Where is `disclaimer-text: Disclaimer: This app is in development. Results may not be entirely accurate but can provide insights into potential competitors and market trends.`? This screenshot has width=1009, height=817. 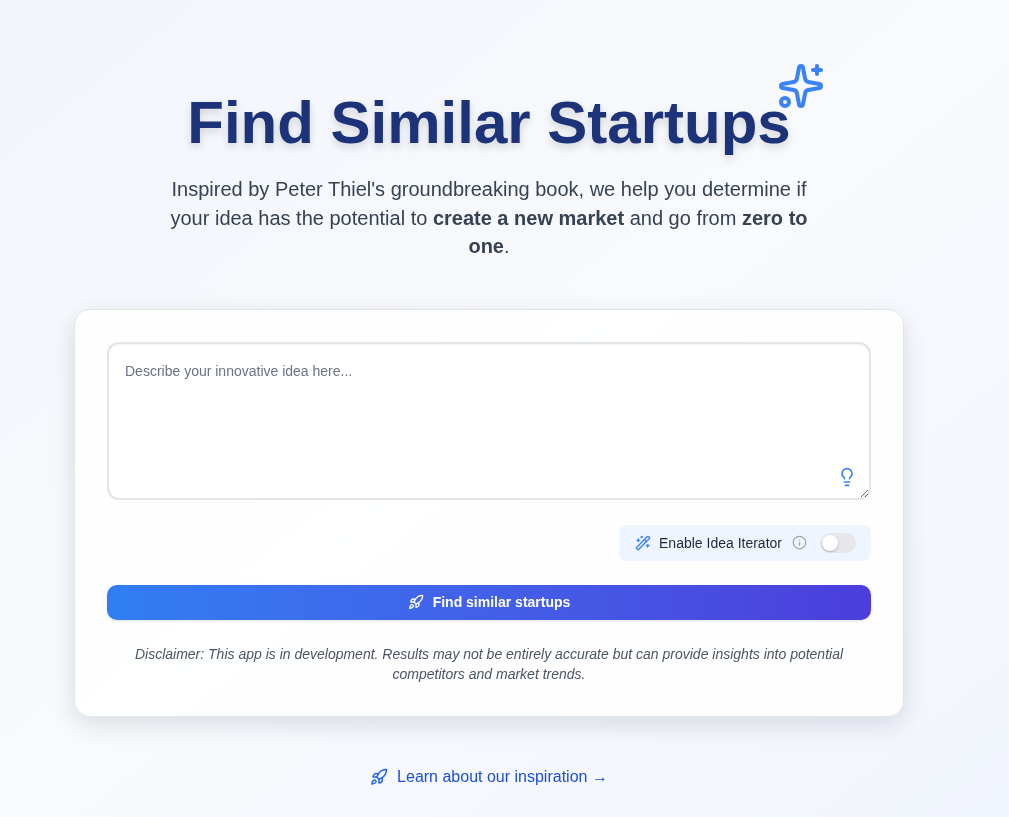 disclaimer-text: Disclaimer: This app is in development. Results may not be entirely accurate but can provide insights into potential competitors and market trends. is located at coordinates (489, 664).